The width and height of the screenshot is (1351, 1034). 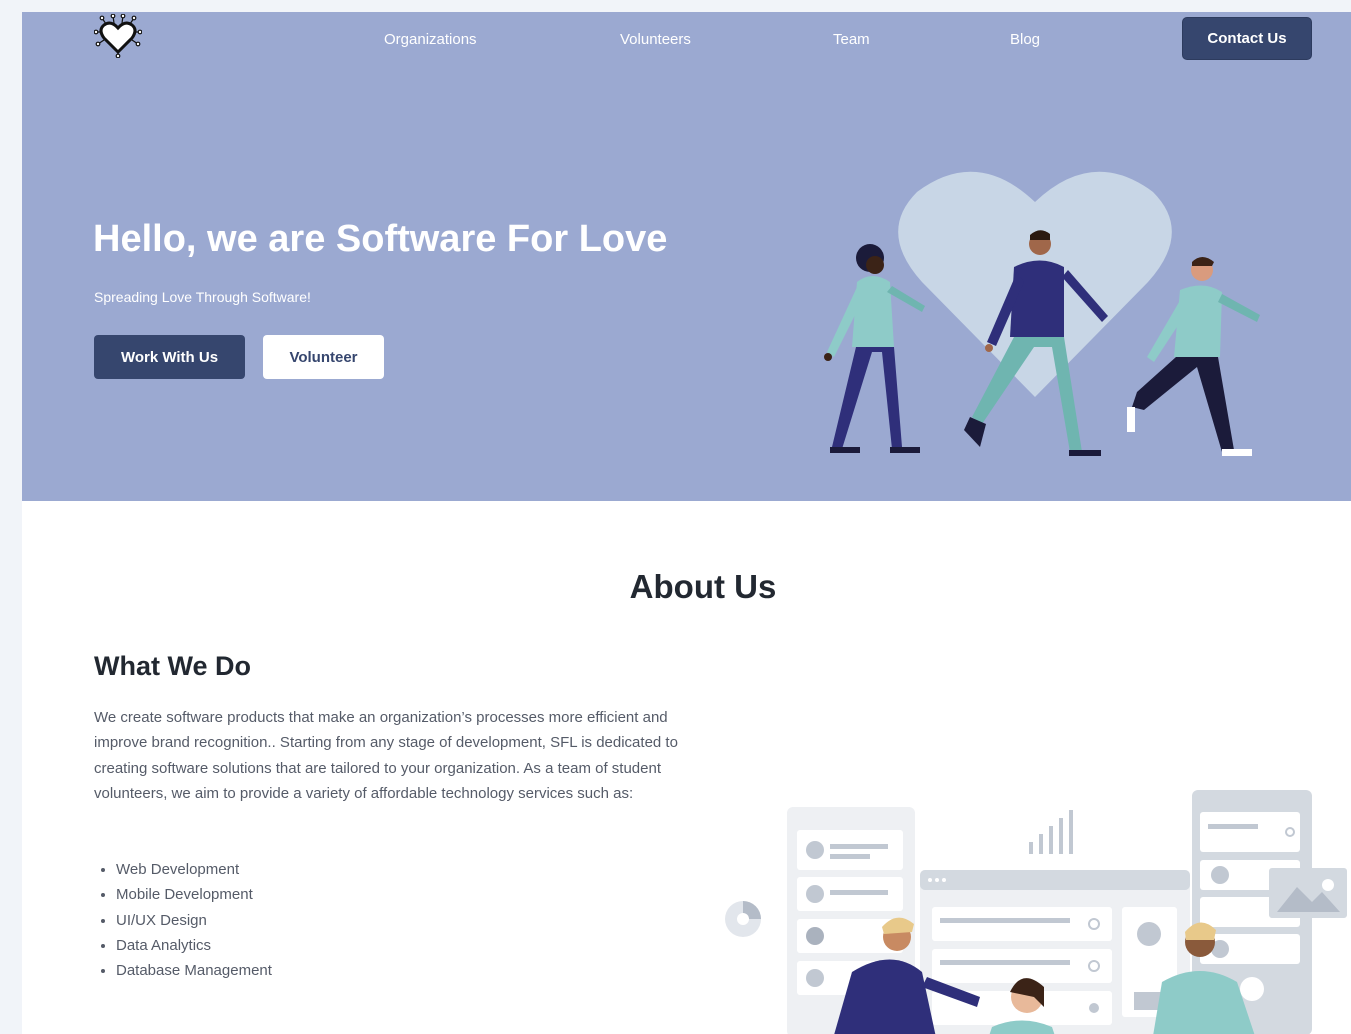 What do you see at coordinates (703, 586) in the screenshot?
I see `about-us-title: About Us` at bounding box center [703, 586].